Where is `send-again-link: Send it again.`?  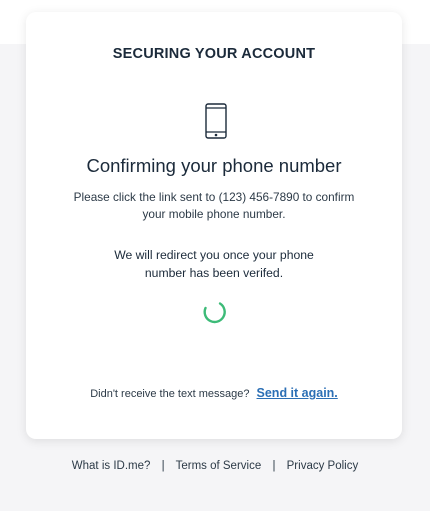 send-again-link: Send it again. is located at coordinates (297, 393).